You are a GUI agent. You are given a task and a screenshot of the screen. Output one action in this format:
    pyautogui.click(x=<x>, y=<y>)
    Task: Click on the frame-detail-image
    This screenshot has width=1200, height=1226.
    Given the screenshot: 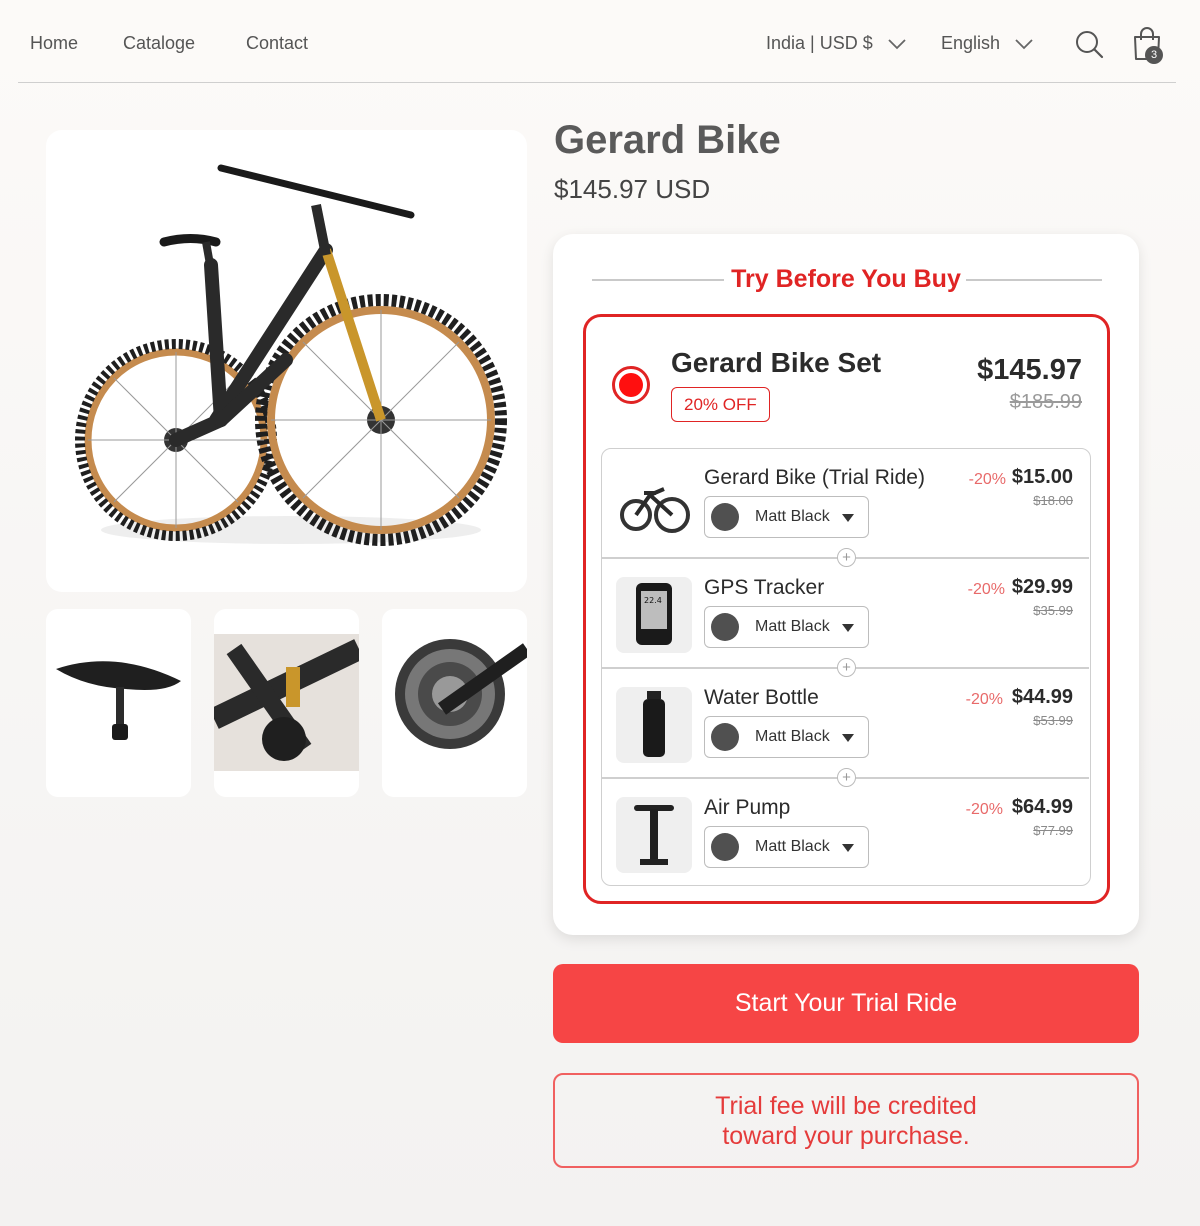 What is the action you would take?
    pyautogui.click(x=286, y=702)
    